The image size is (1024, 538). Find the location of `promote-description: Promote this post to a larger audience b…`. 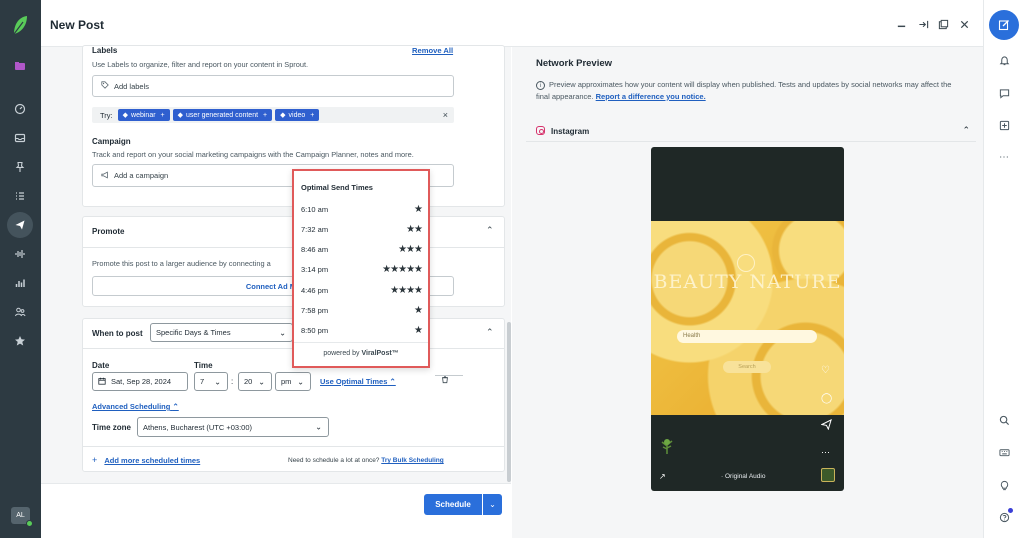

promote-description: Promote this post to a larger audience b… is located at coordinates (181, 263).